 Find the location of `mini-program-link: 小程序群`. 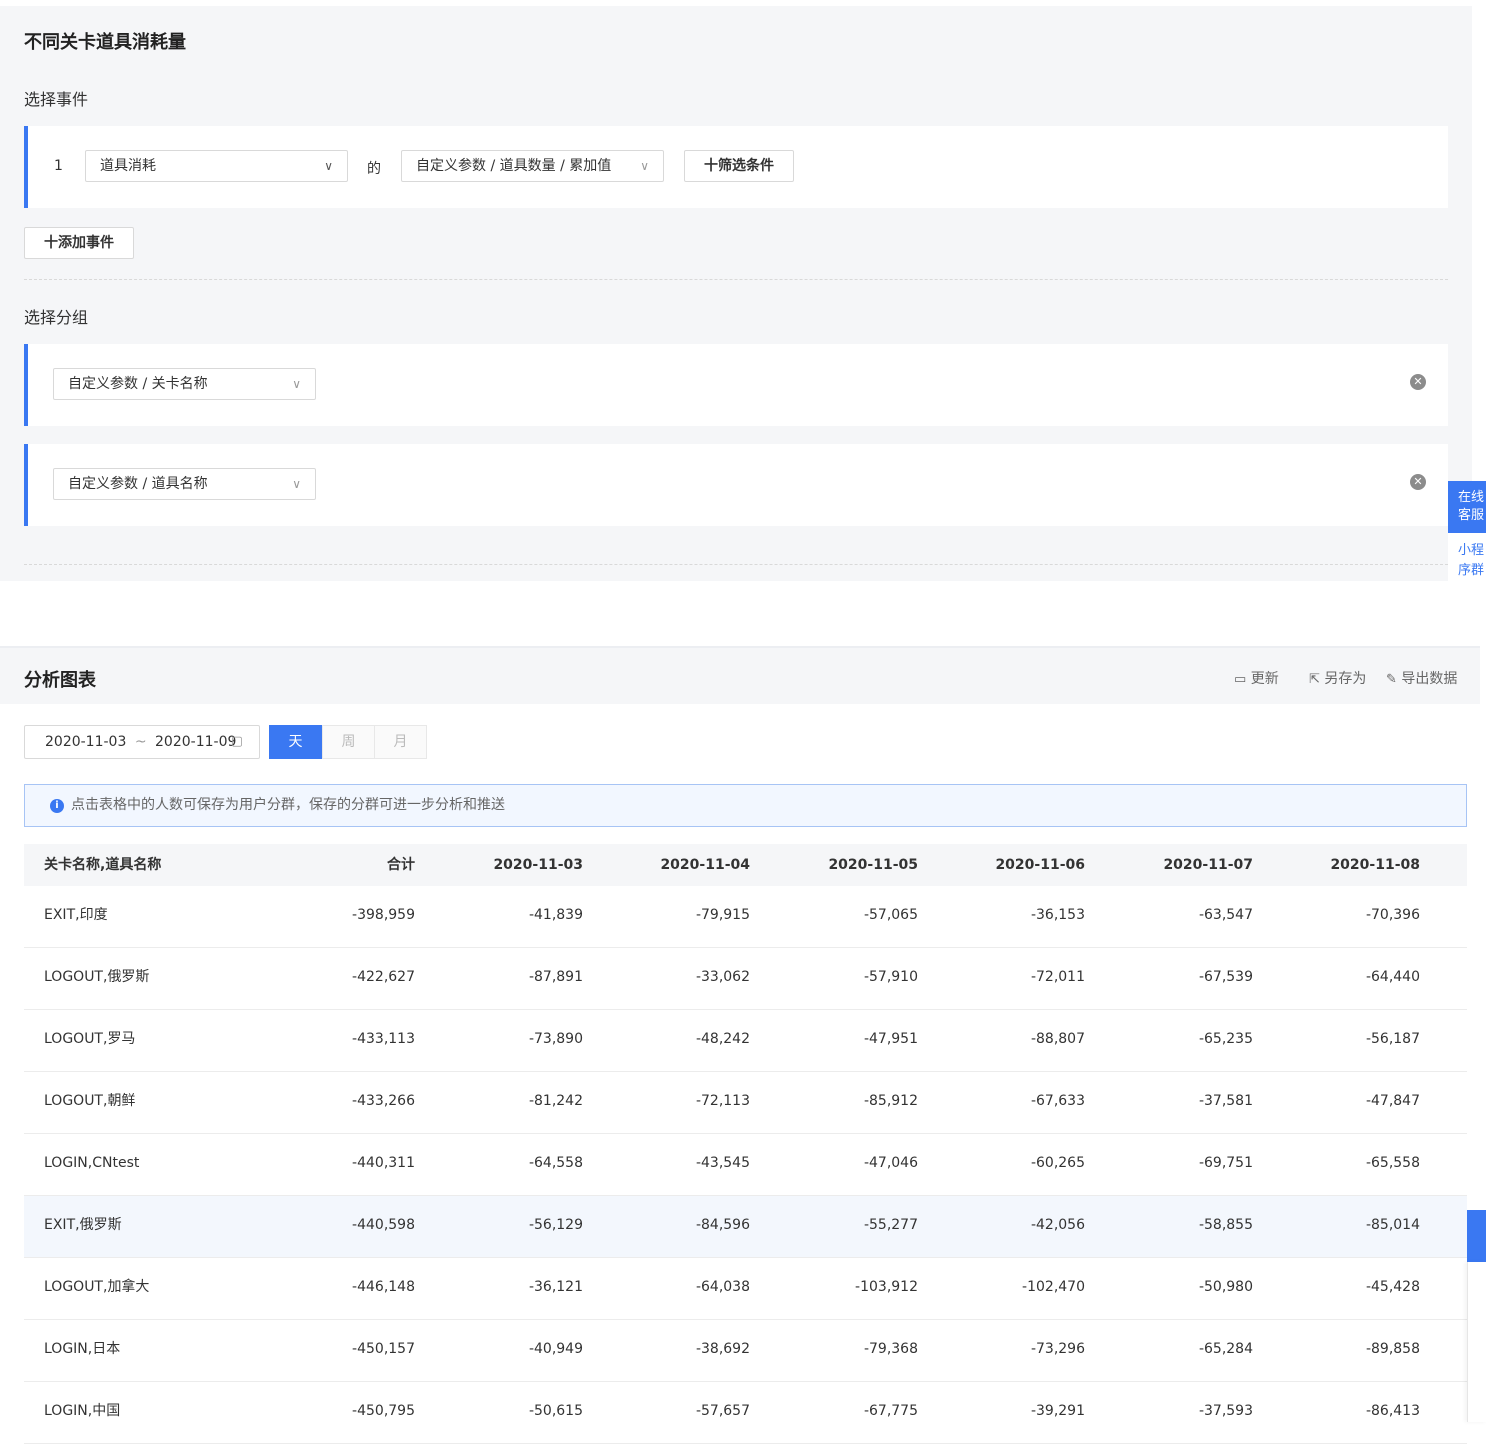

mini-program-link: 小程序群 is located at coordinates (1467, 557).